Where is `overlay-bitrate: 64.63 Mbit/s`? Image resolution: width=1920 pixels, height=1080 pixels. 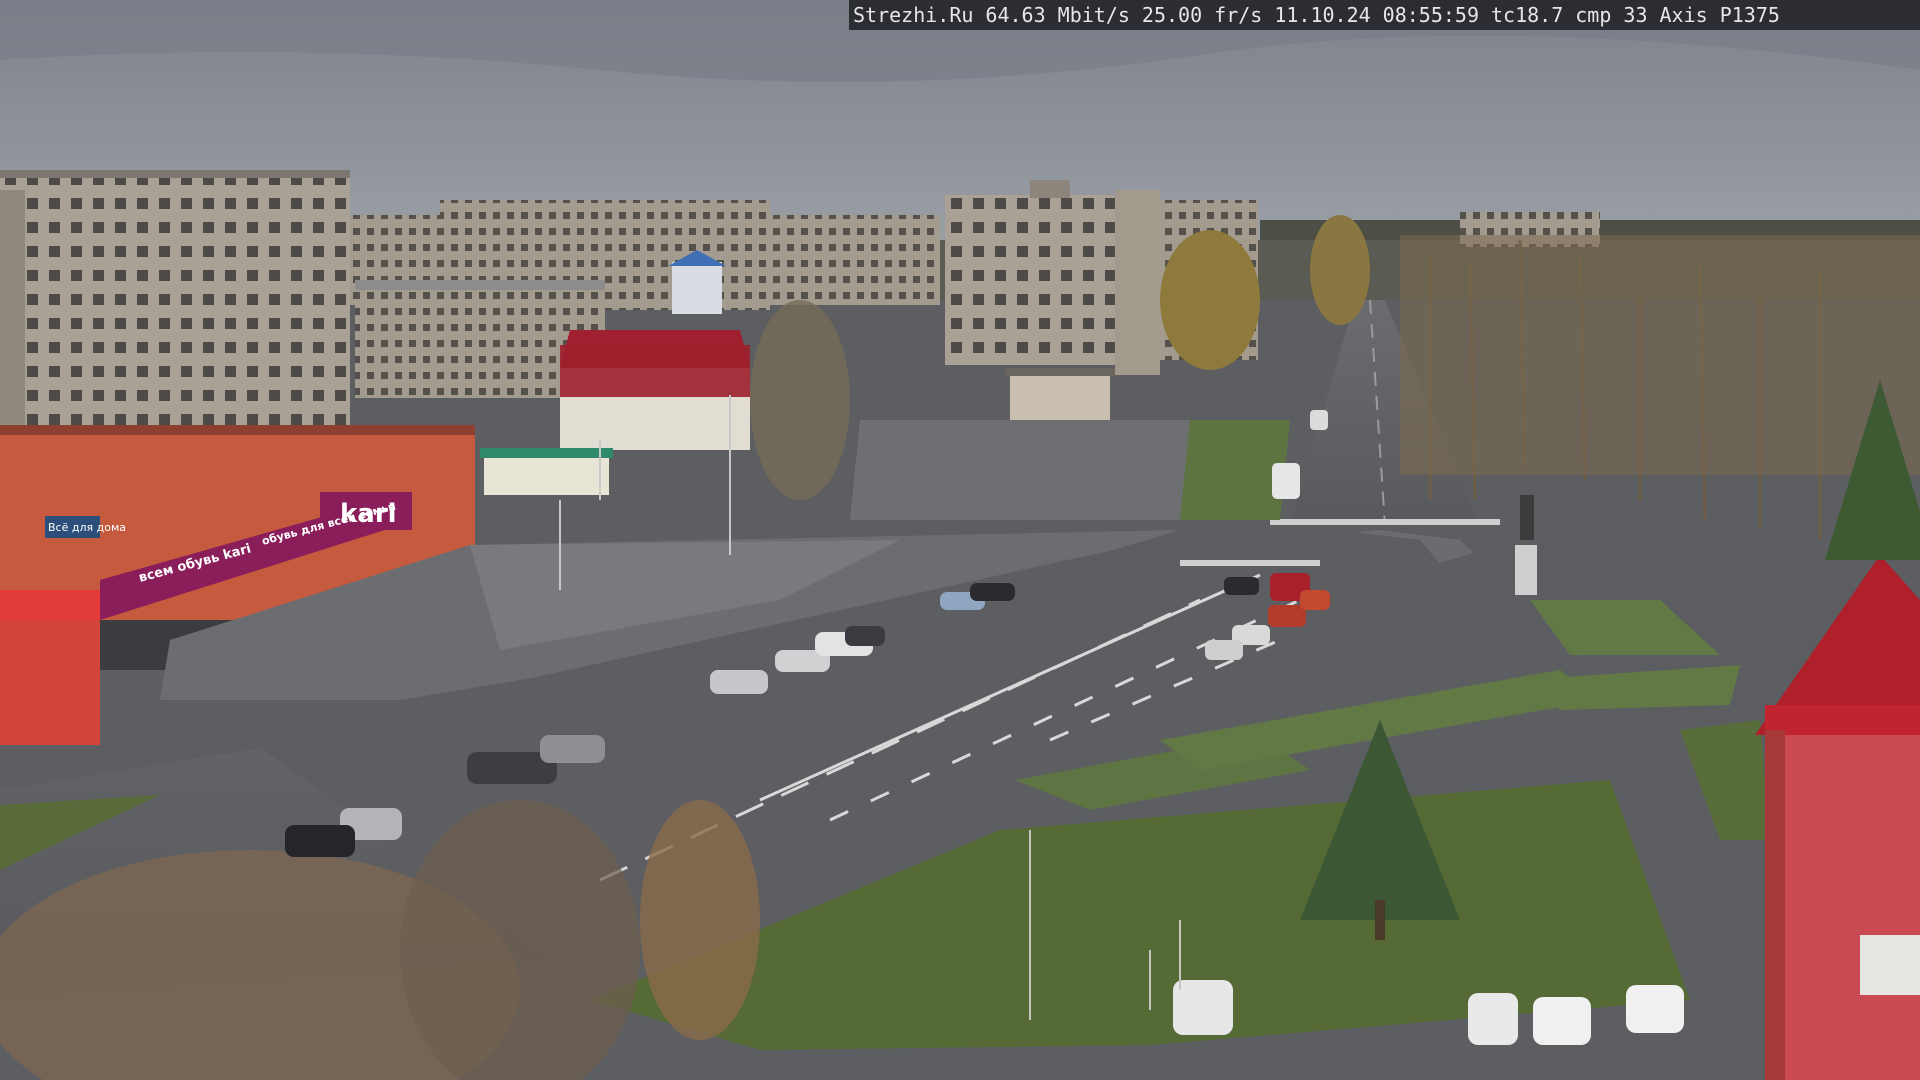 overlay-bitrate: 64.63 Mbit/s is located at coordinates (1057, 15).